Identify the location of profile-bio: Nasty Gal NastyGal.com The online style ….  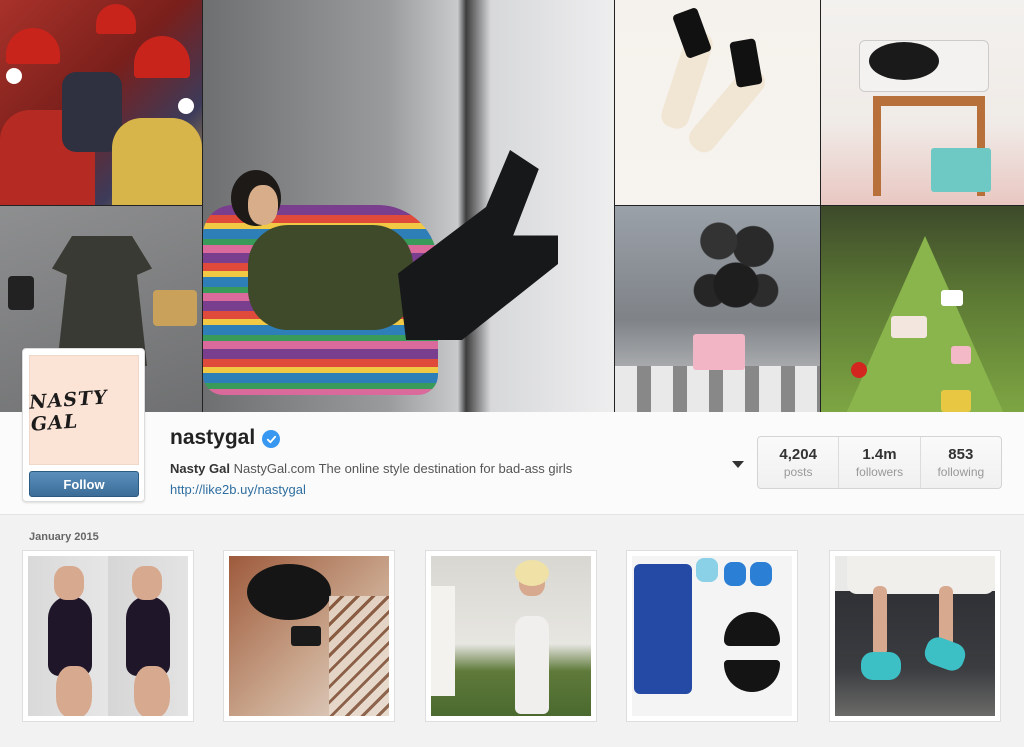
(371, 468).